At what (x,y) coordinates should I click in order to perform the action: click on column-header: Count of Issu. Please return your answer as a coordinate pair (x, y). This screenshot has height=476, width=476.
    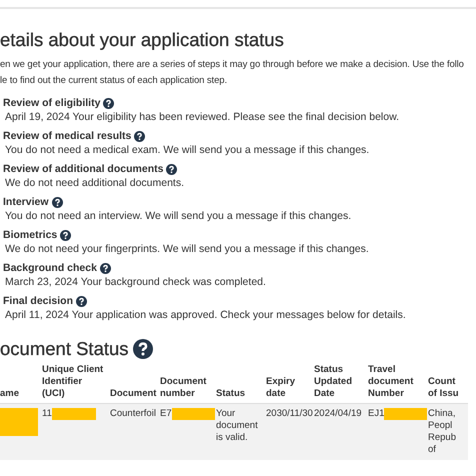
    Looking at the image, I should click on (443, 387).